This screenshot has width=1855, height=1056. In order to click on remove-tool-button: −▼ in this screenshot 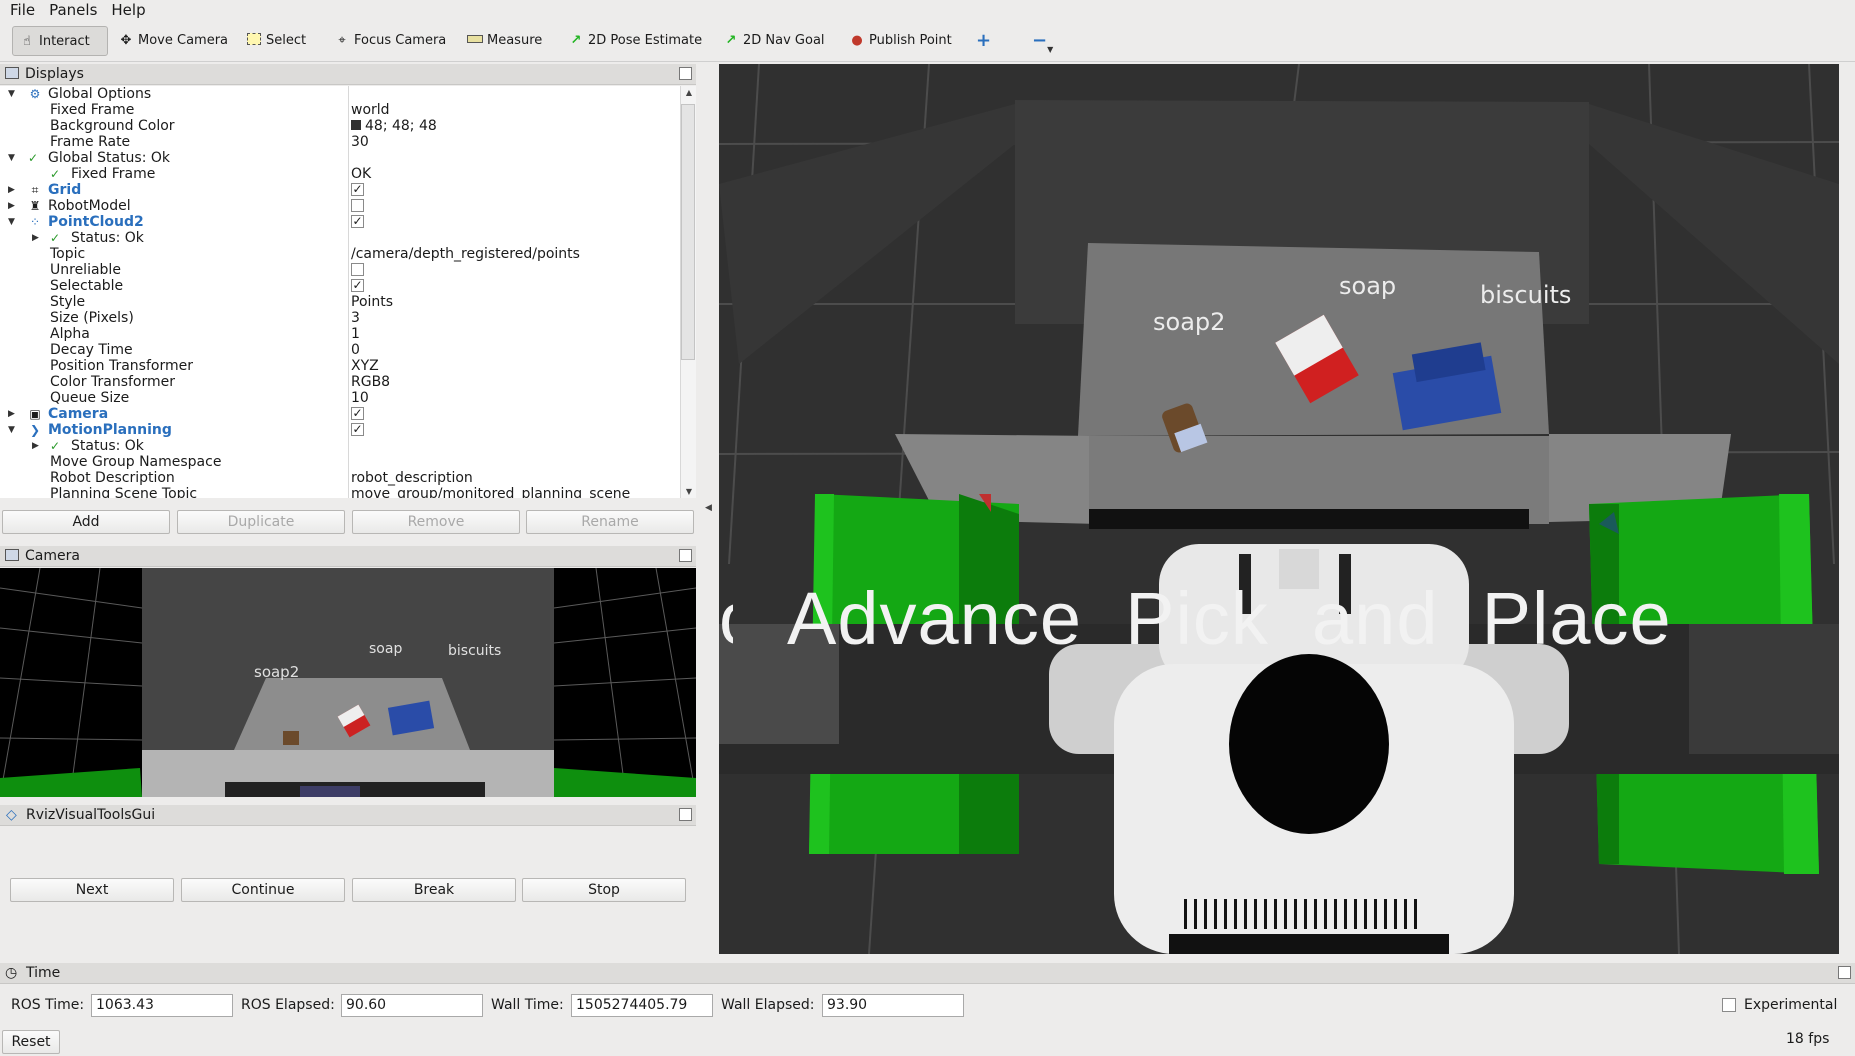, I will do `click(1042, 41)`.